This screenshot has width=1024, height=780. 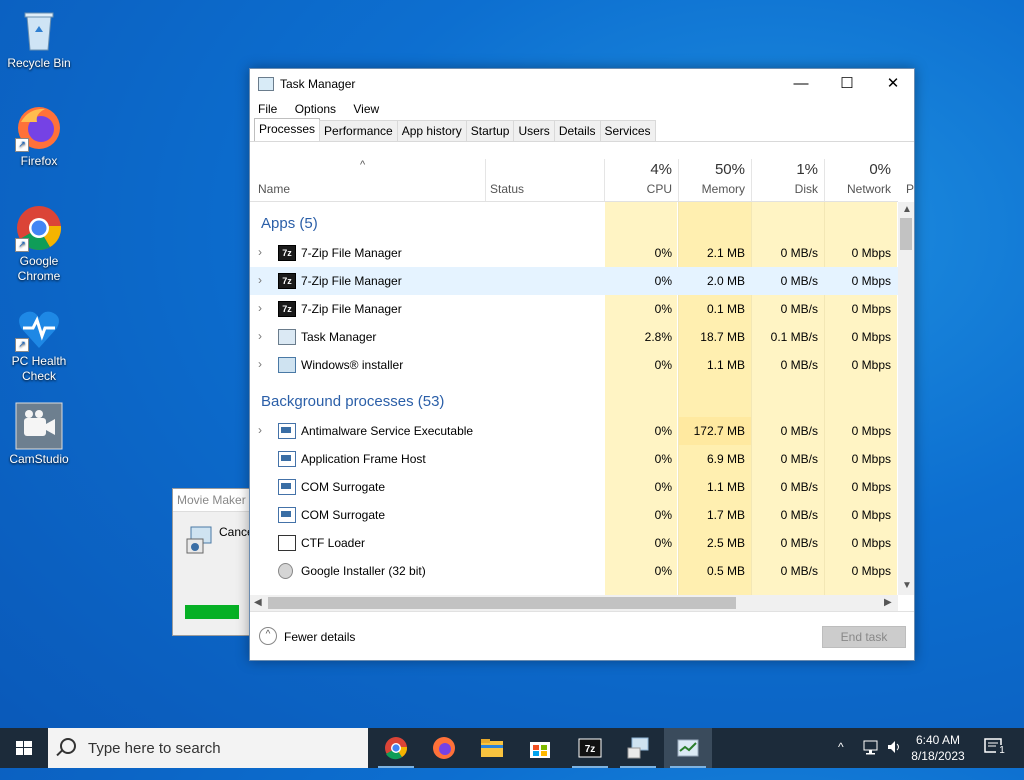 I want to click on scroll-down-icon: ▼, so click(x=907, y=585).